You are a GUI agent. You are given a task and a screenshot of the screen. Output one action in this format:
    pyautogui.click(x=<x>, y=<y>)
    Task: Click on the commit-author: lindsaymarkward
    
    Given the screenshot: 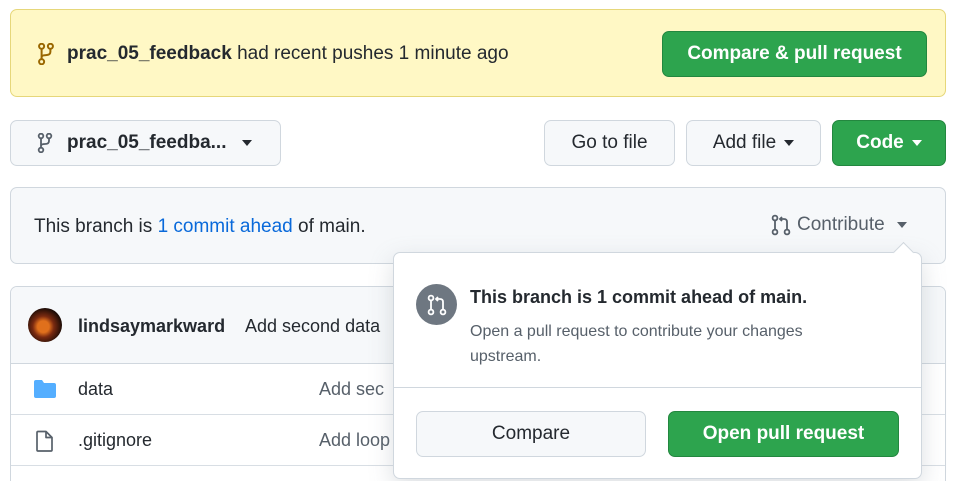 What is the action you would take?
    pyautogui.click(x=151, y=326)
    